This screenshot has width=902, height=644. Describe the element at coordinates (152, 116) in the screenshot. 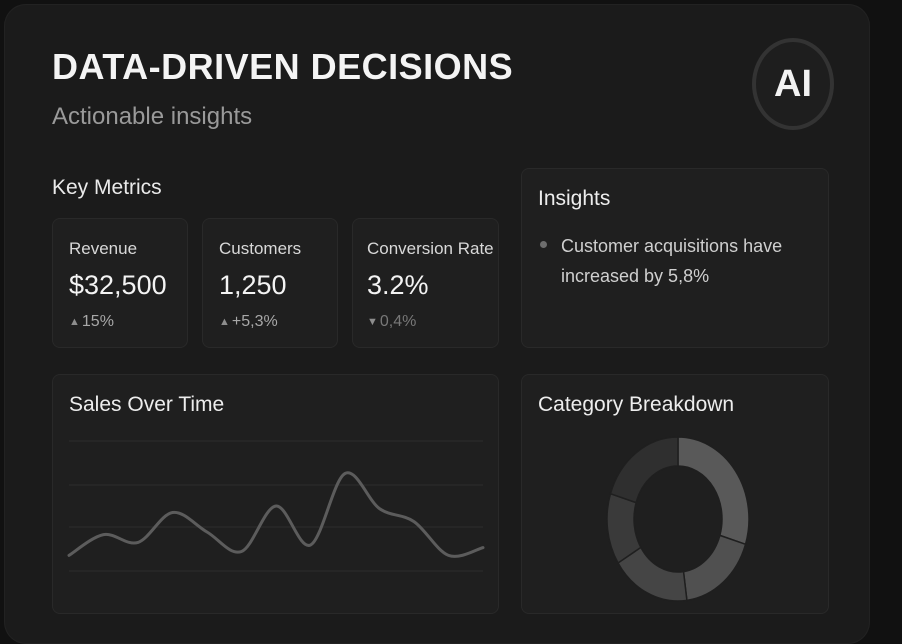

I see `page-subtitle: Actionable insights` at that location.